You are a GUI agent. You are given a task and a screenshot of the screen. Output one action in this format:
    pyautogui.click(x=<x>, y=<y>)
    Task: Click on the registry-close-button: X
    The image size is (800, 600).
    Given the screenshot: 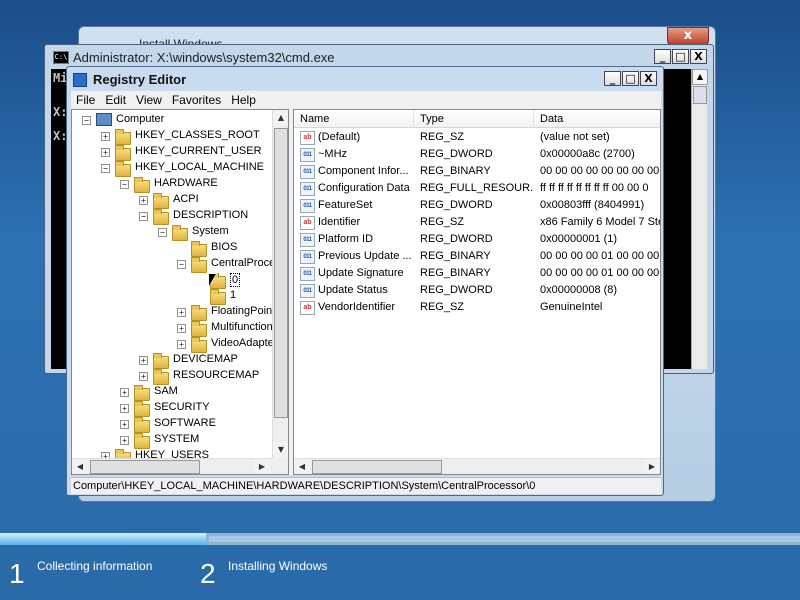 What is the action you would take?
    pyautogui.click(x=648, y=78)
    